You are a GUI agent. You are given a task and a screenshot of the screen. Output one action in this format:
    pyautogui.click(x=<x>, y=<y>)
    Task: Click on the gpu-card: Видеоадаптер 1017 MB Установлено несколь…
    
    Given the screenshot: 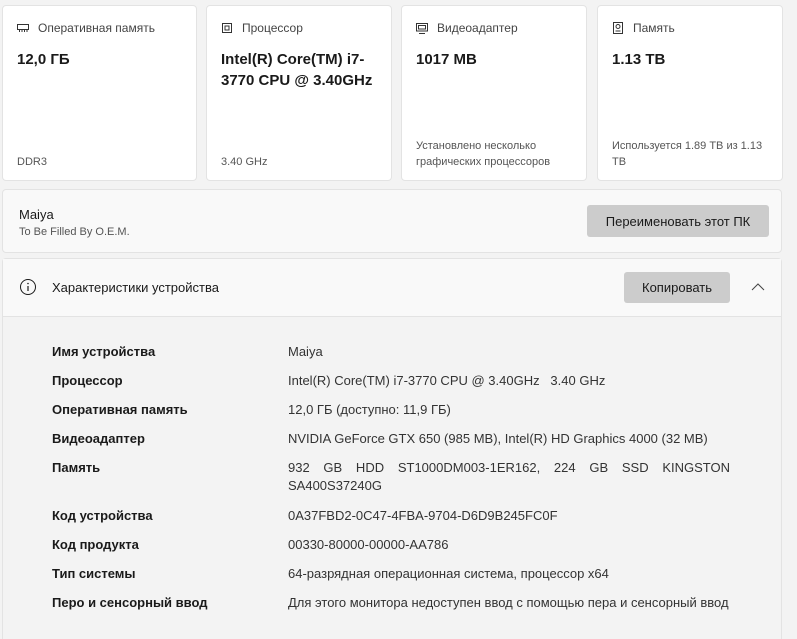 What is the action you would take?
    pyautogui.click(x=494, y=93)
    